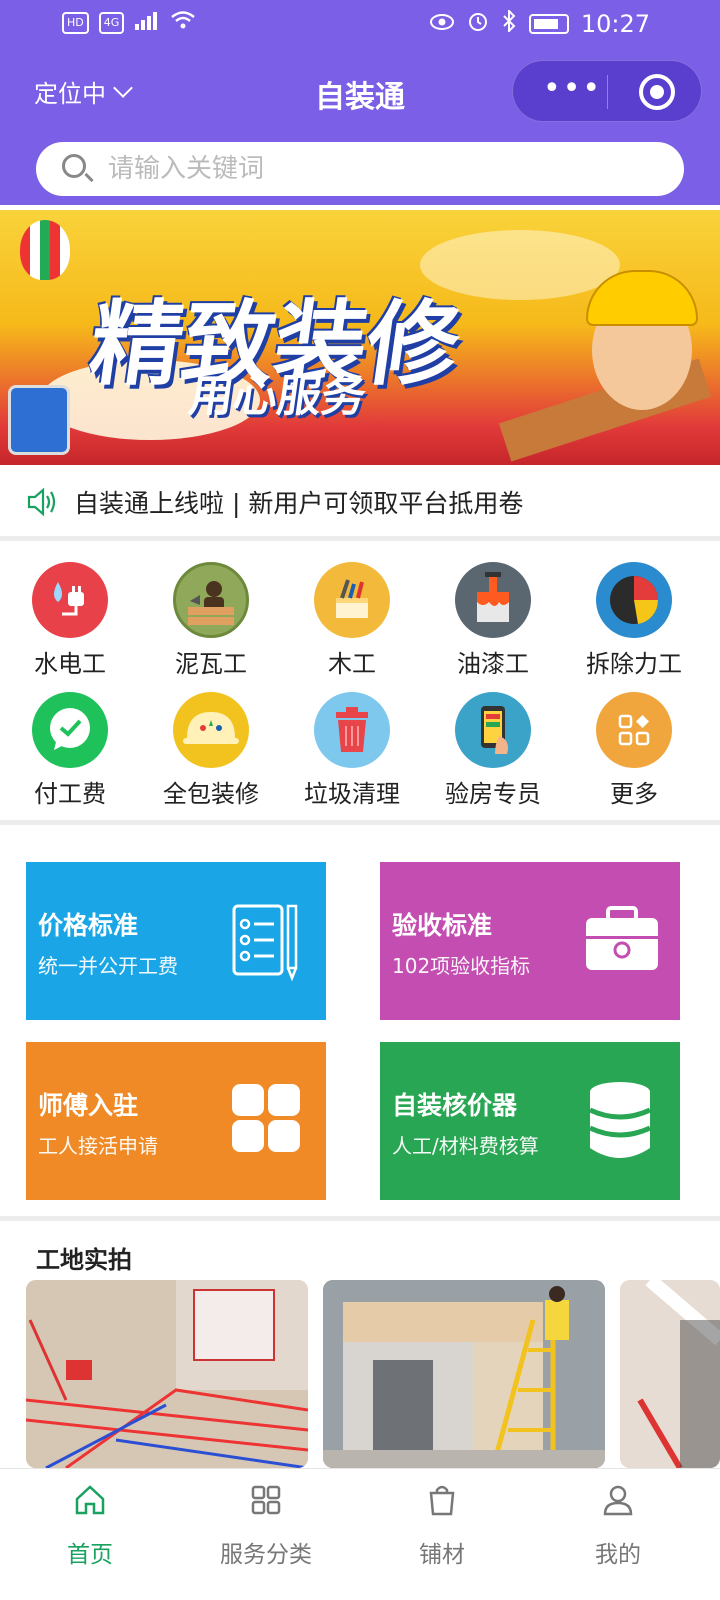  I want to click on service-label: 木工, so click(352, 664).